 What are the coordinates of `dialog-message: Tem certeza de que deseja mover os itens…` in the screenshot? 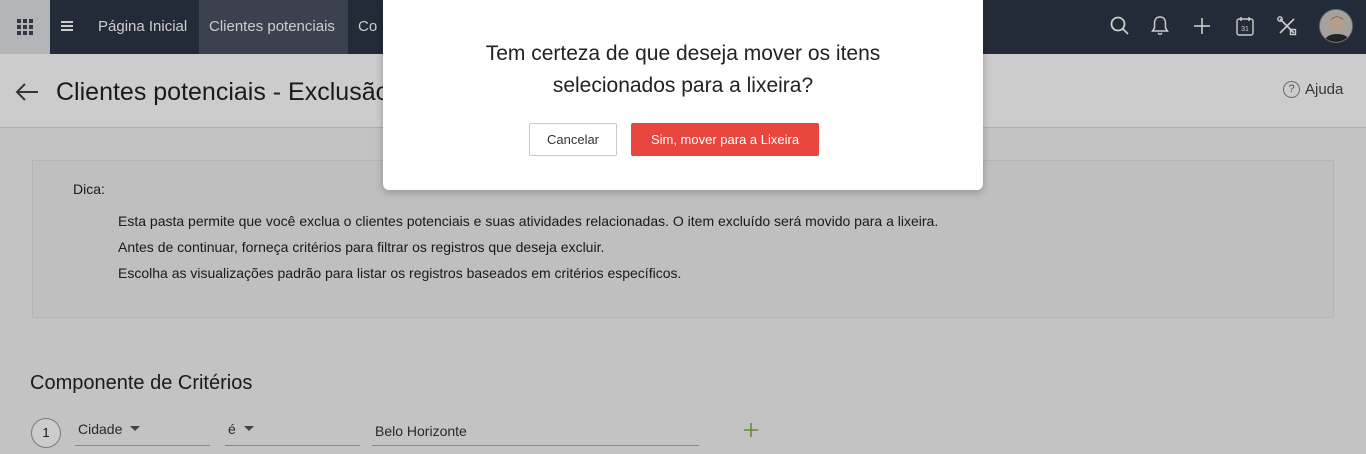 It's located at (683, 69).